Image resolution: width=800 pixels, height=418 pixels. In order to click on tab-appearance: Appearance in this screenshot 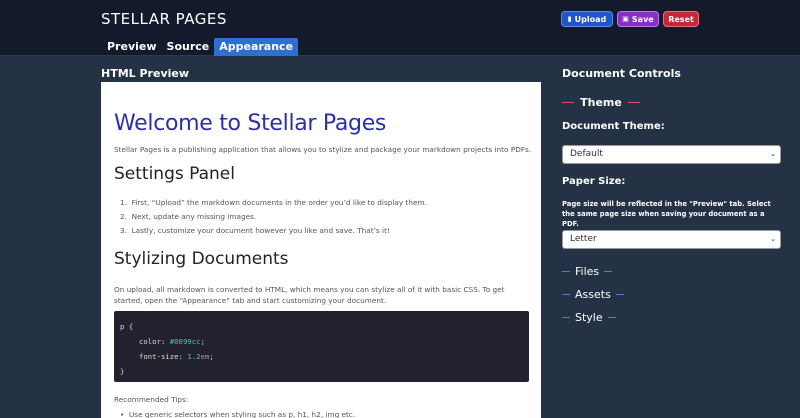, I will do `click(256, 47)`.